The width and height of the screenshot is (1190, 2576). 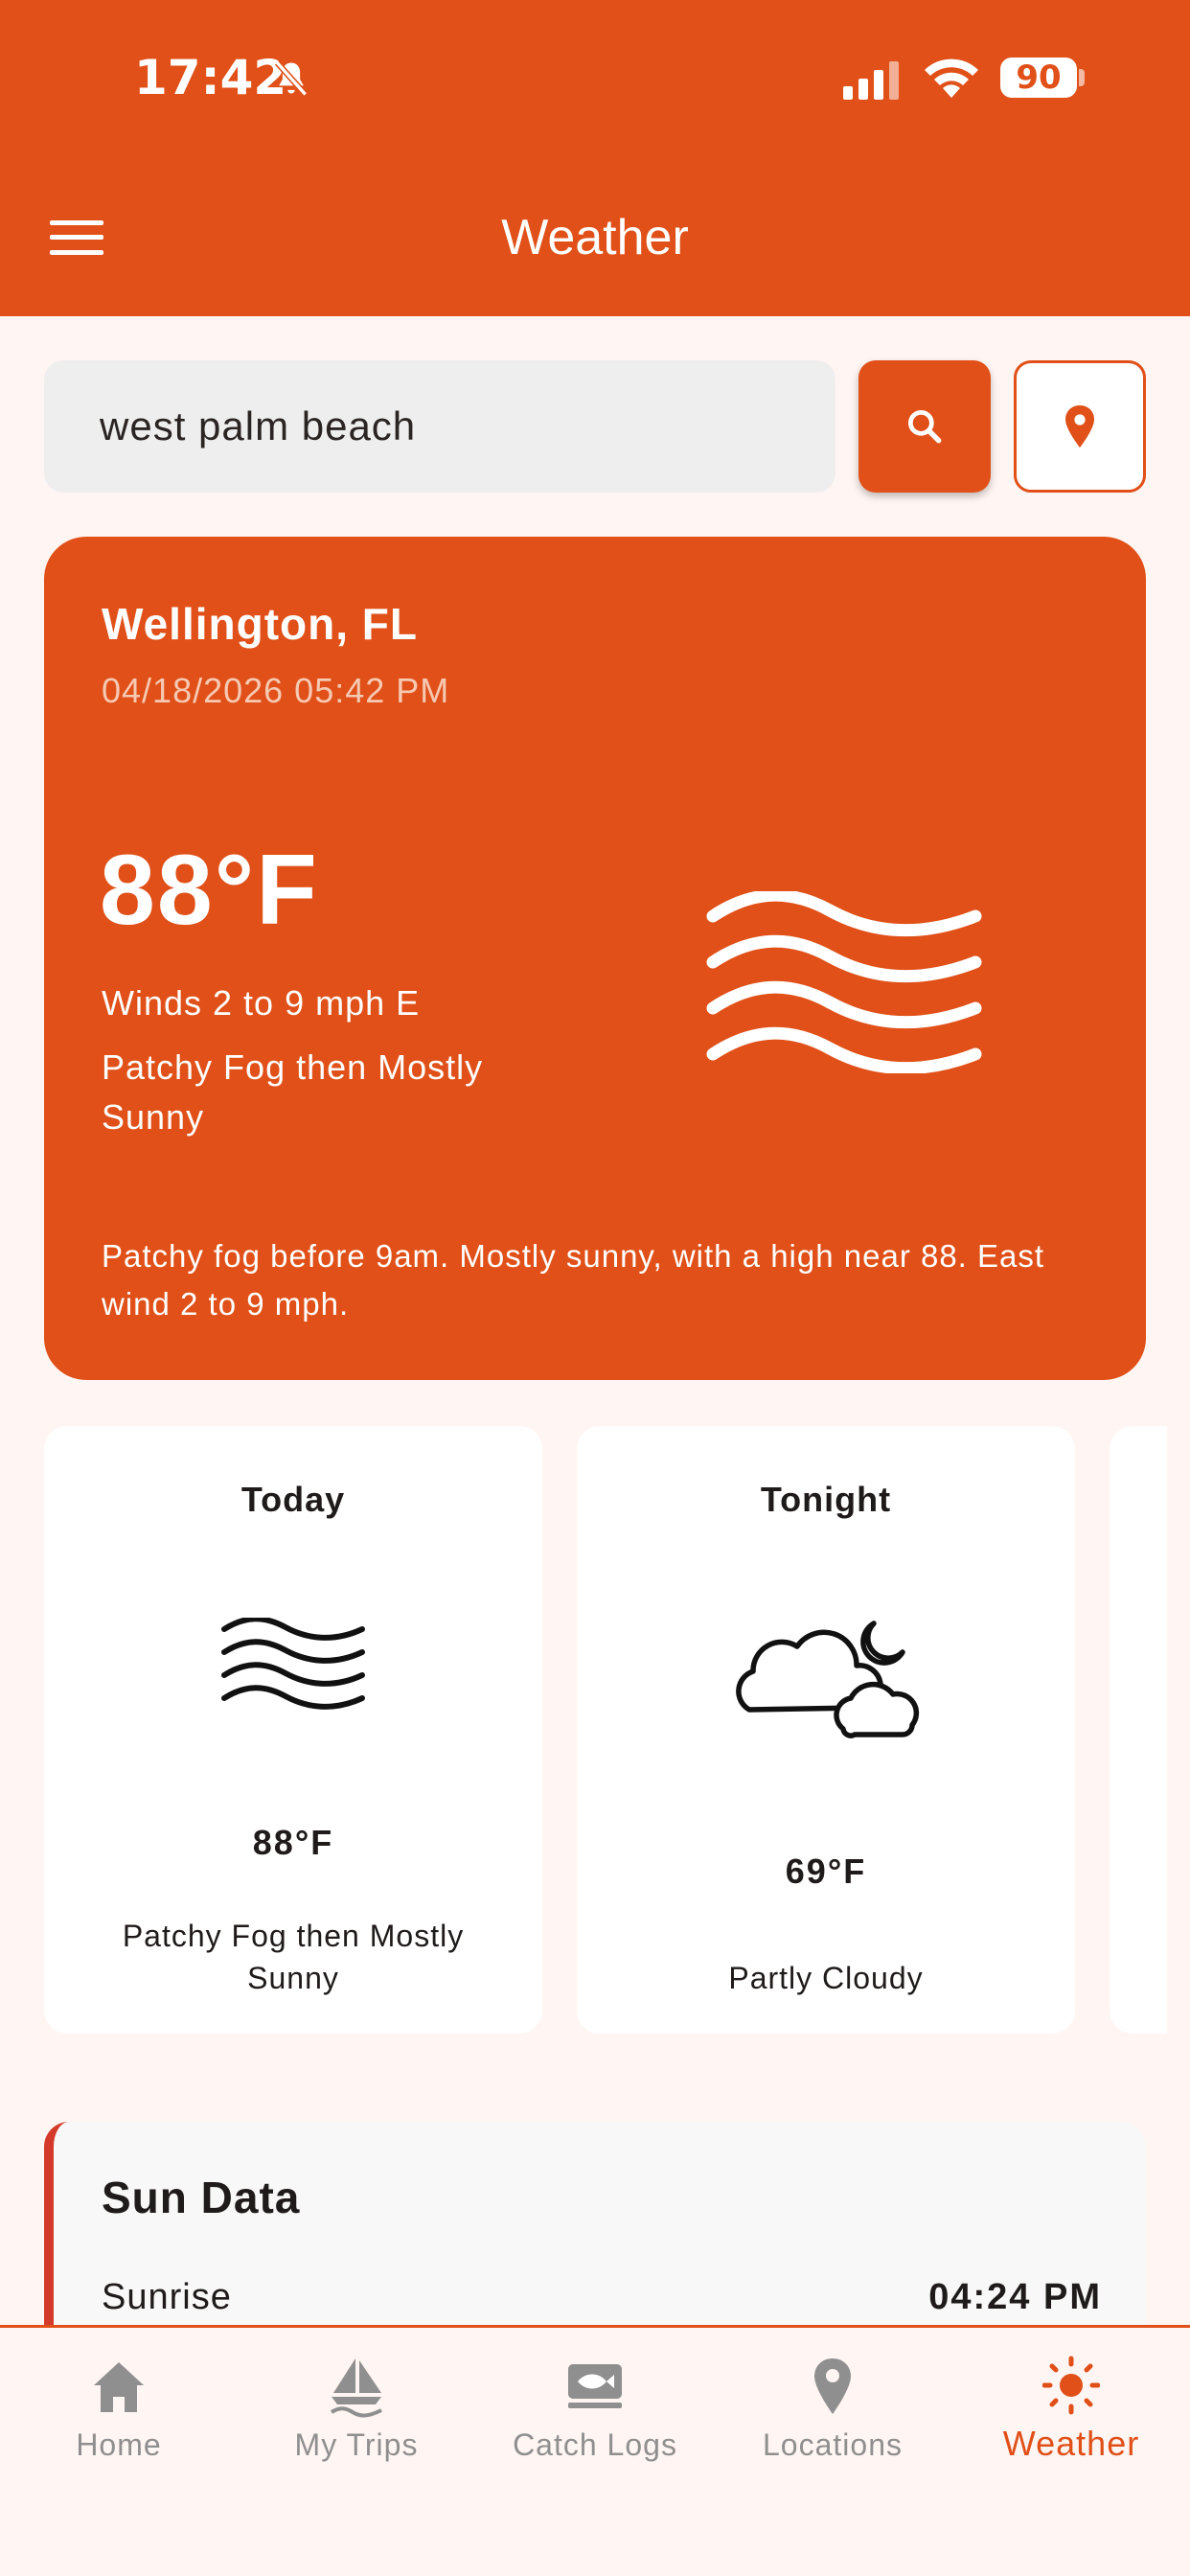 What do you see at coordinates (828, 1679) in the screenshot?
I see `partly-cloudy-night-icon` at bounding box center [828, 1679].